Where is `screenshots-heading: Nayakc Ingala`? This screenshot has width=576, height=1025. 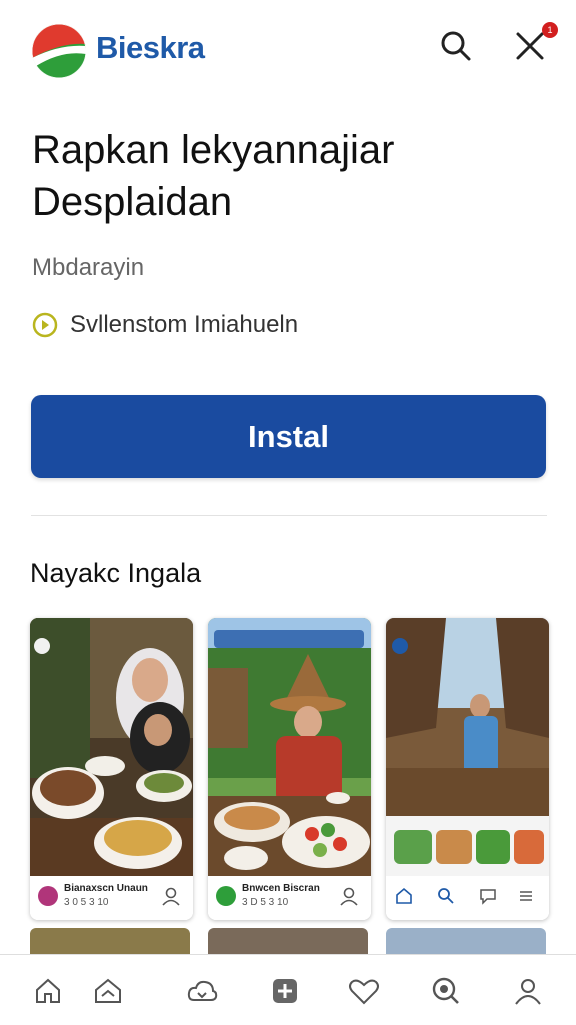
screenshots-heading: Nayakc Ingala is located at coordinates (116, 573).